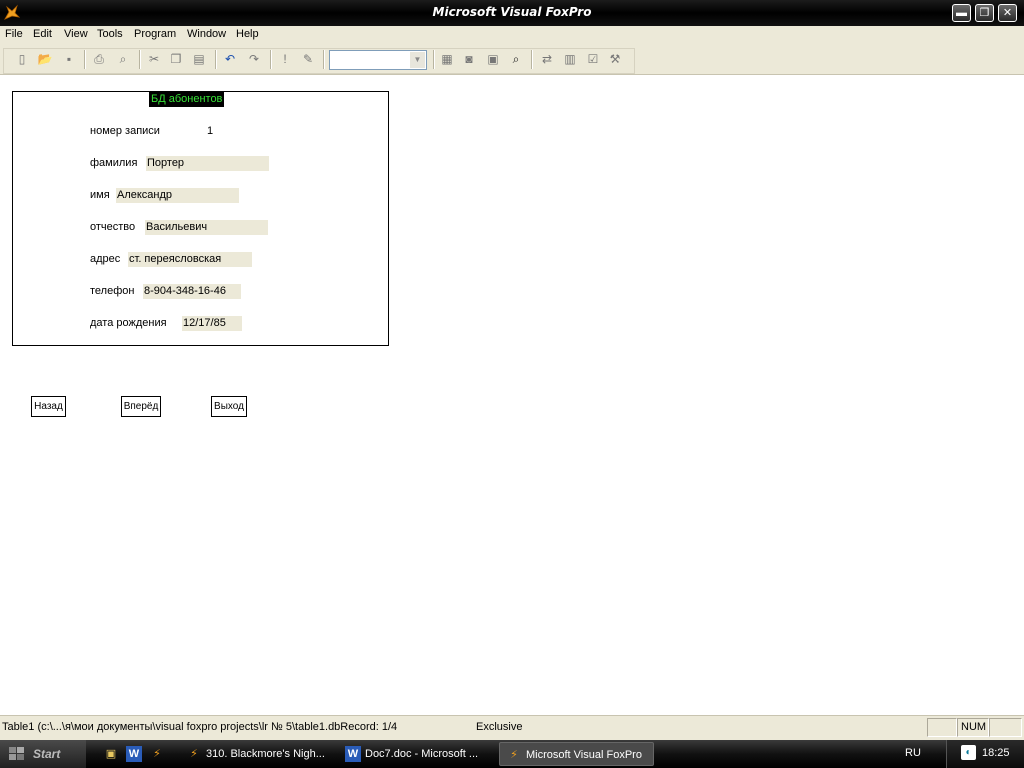  What do you see at coordinates (417, 60) in the screenshot?
I see `chevron-down-icon: ▼` at bounding box center [417, 60].